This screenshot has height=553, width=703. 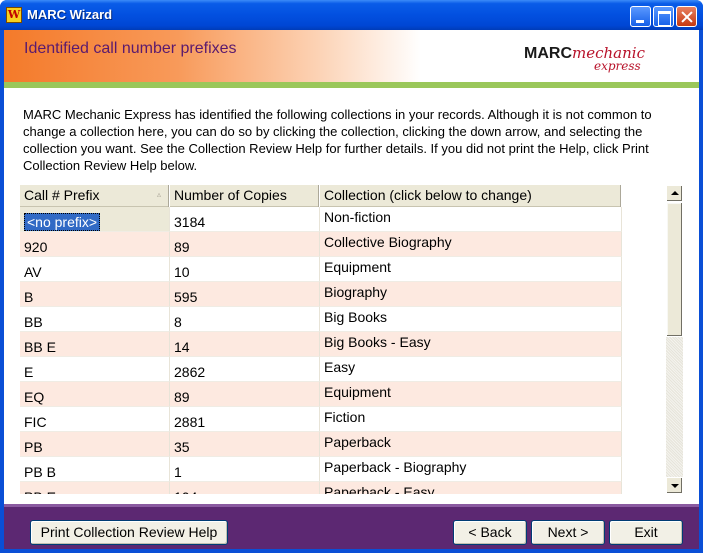 I want to click on close-icon, so click(x=686, y=16).